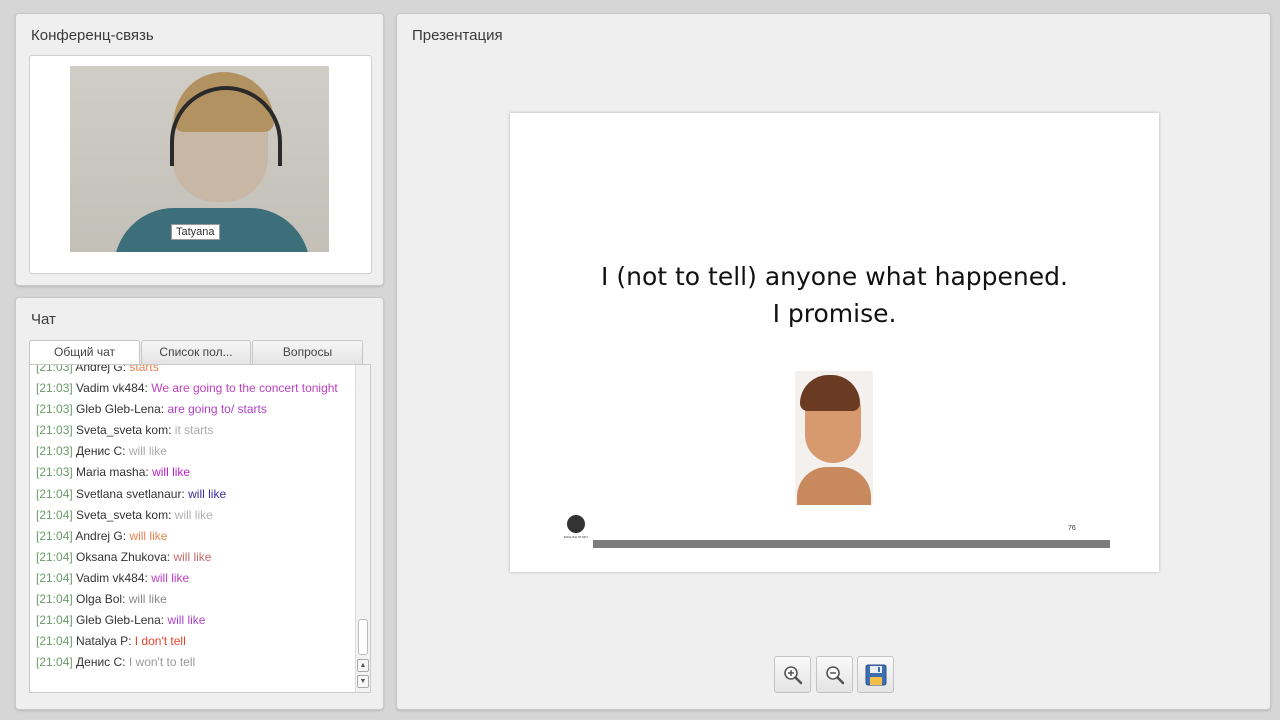  What do you see at coordinates (194, 473) in the screenshot?
I see `chat-message: [21:03] Maria masha: will like` at bounding box center [194, 473].